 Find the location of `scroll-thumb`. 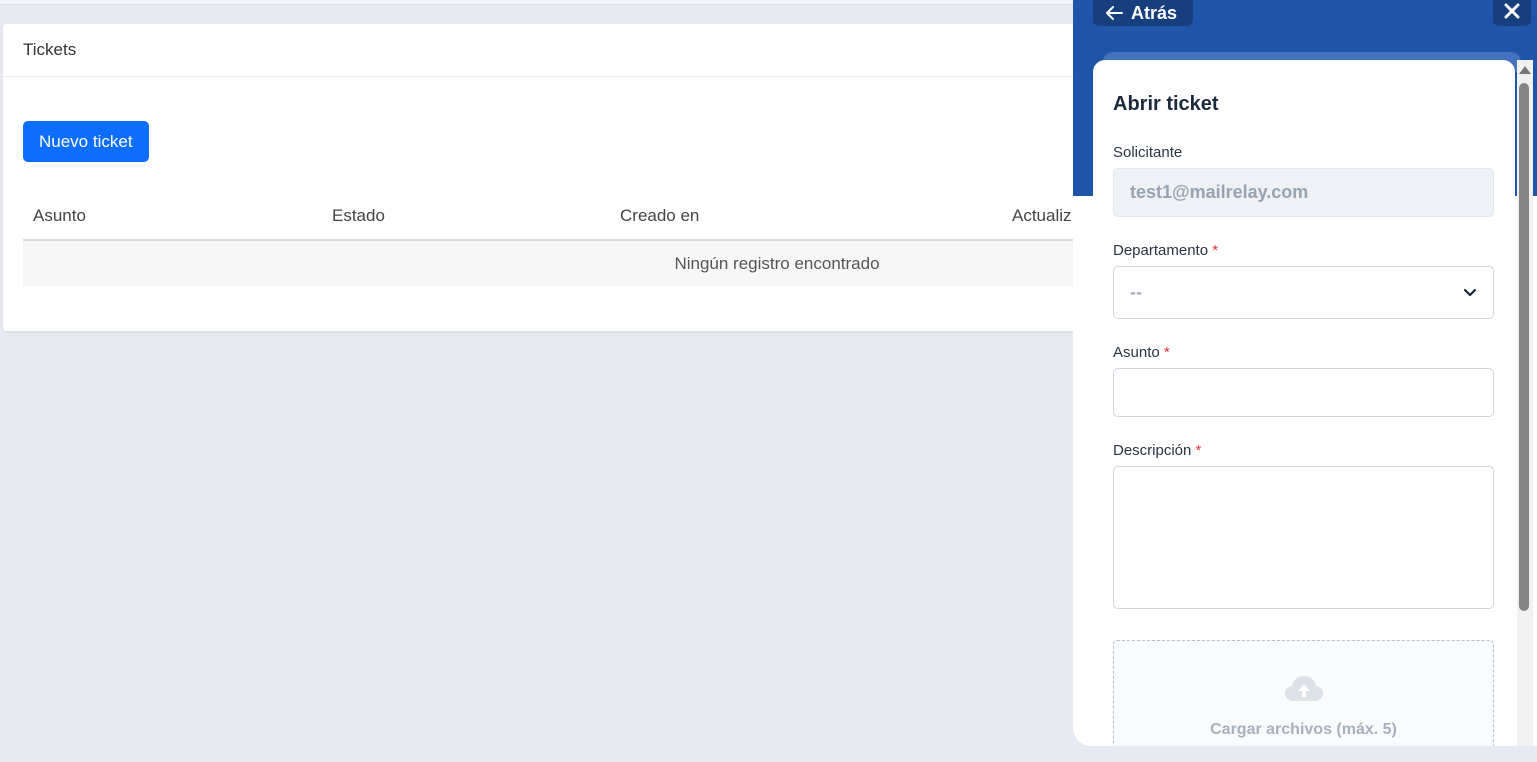

scroll-thumb is located at coordinates (1524, 347).